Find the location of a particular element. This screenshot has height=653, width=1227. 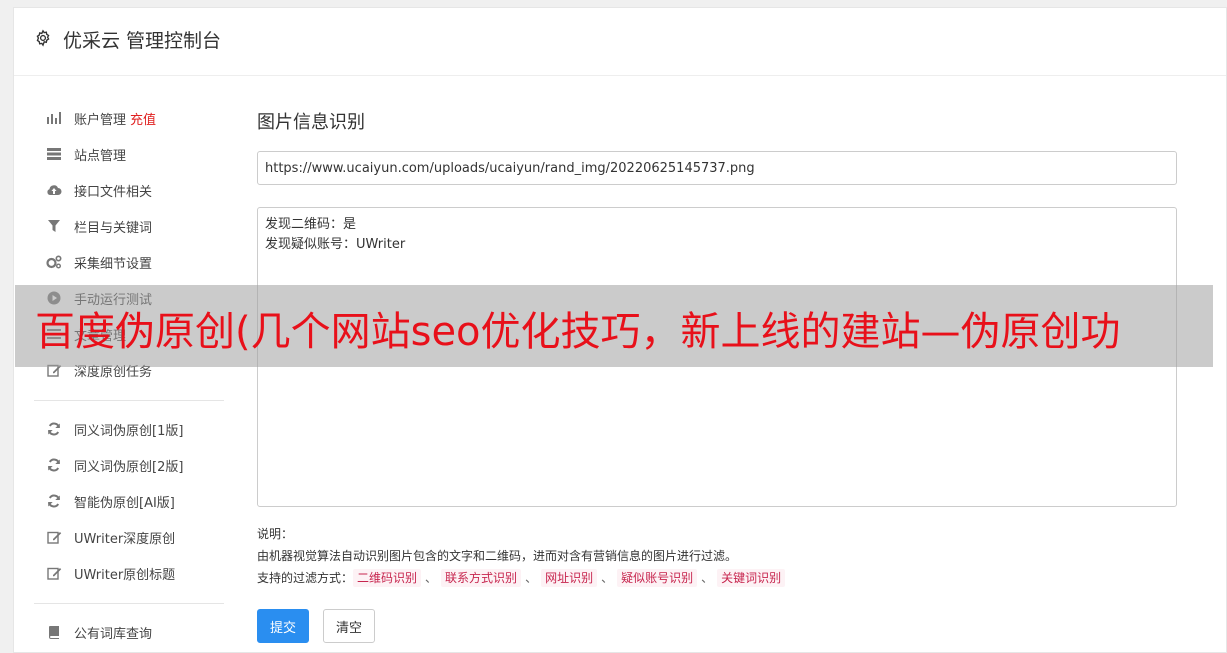

header: 优采云 管理控制台 is located at coordinates (620, 42).